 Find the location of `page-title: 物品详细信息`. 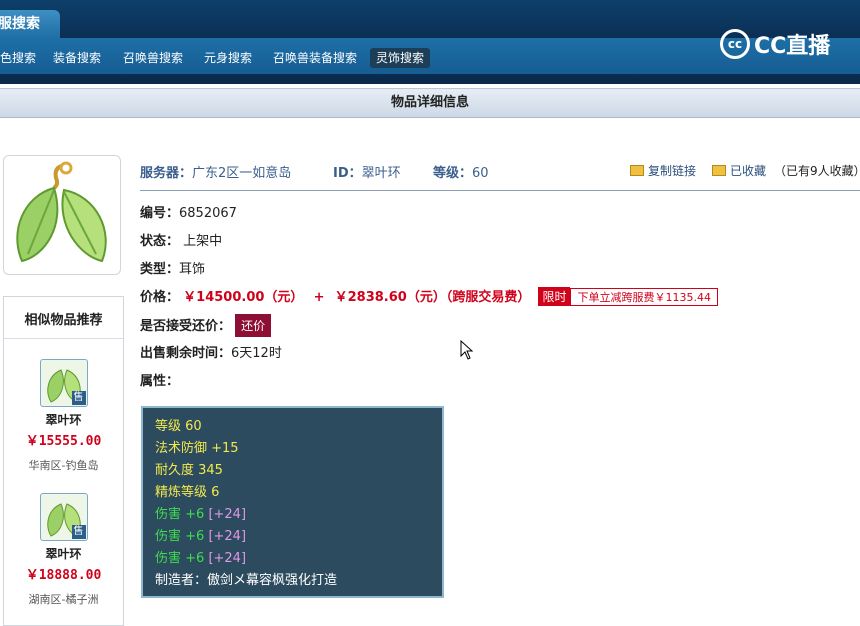

page-title: 物品详细信息 is located at coordinates (430, 103).